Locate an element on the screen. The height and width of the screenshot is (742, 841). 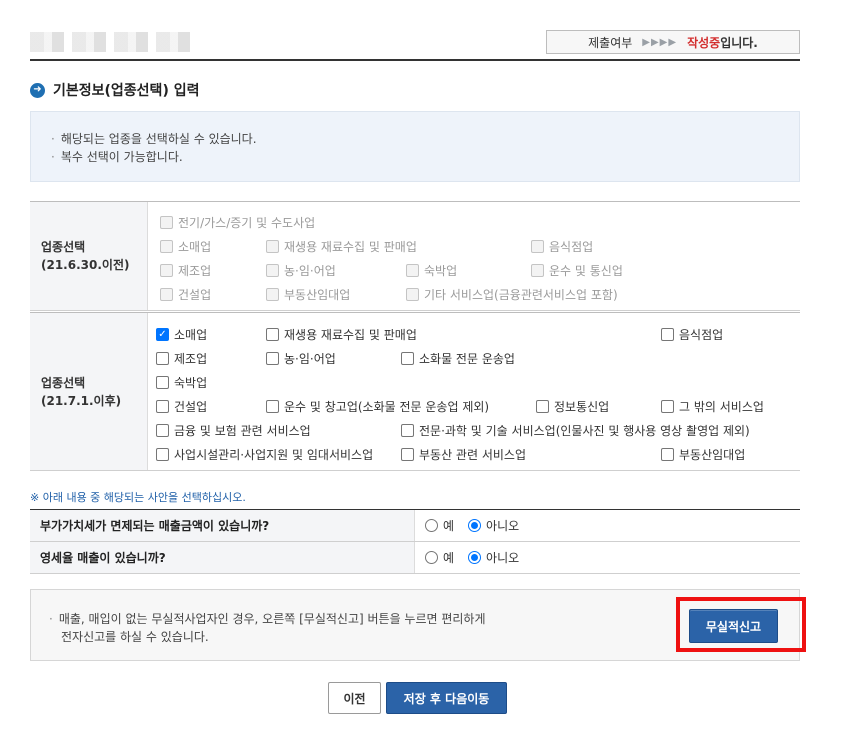
industry-new-label: 업종선택 is located at coordinates (63, 382).